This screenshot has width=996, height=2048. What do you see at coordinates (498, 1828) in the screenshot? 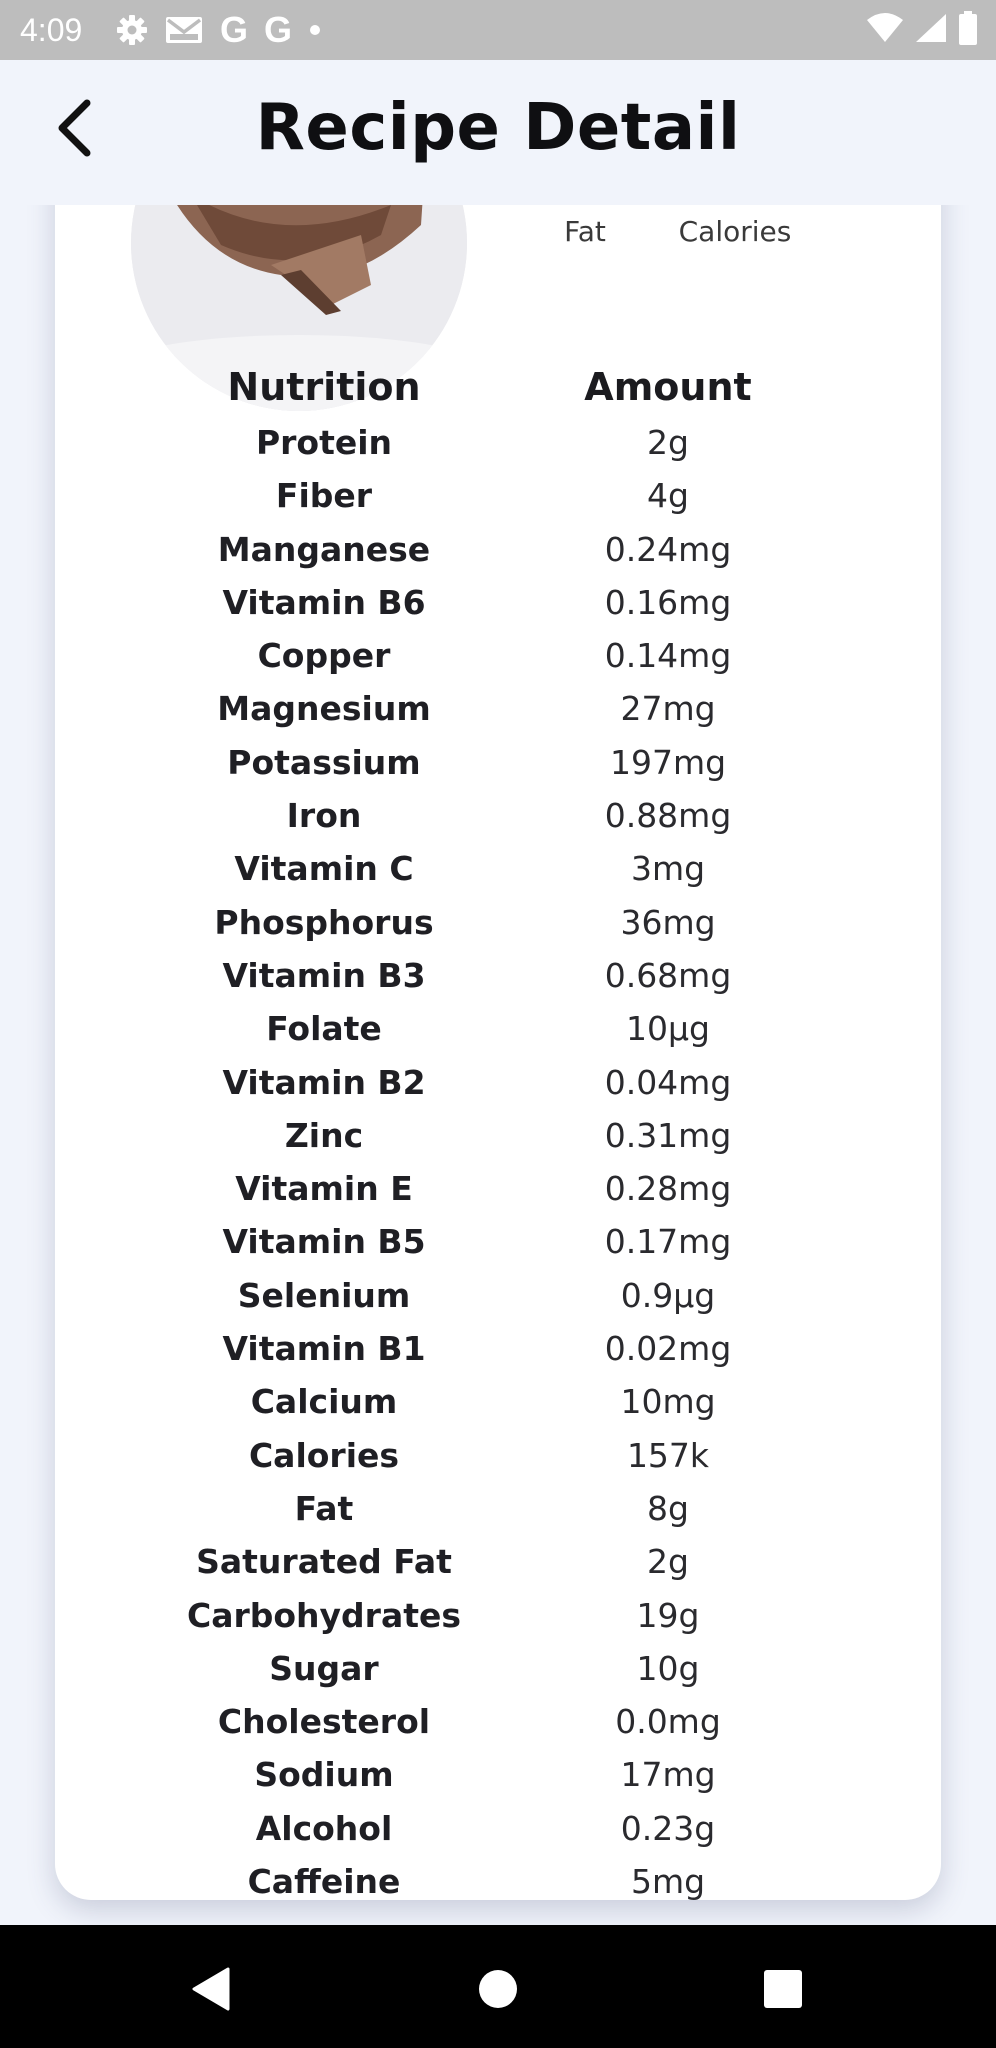
I see `table-row: Alcohol 0.23g` at bounding box center [498, 1828].